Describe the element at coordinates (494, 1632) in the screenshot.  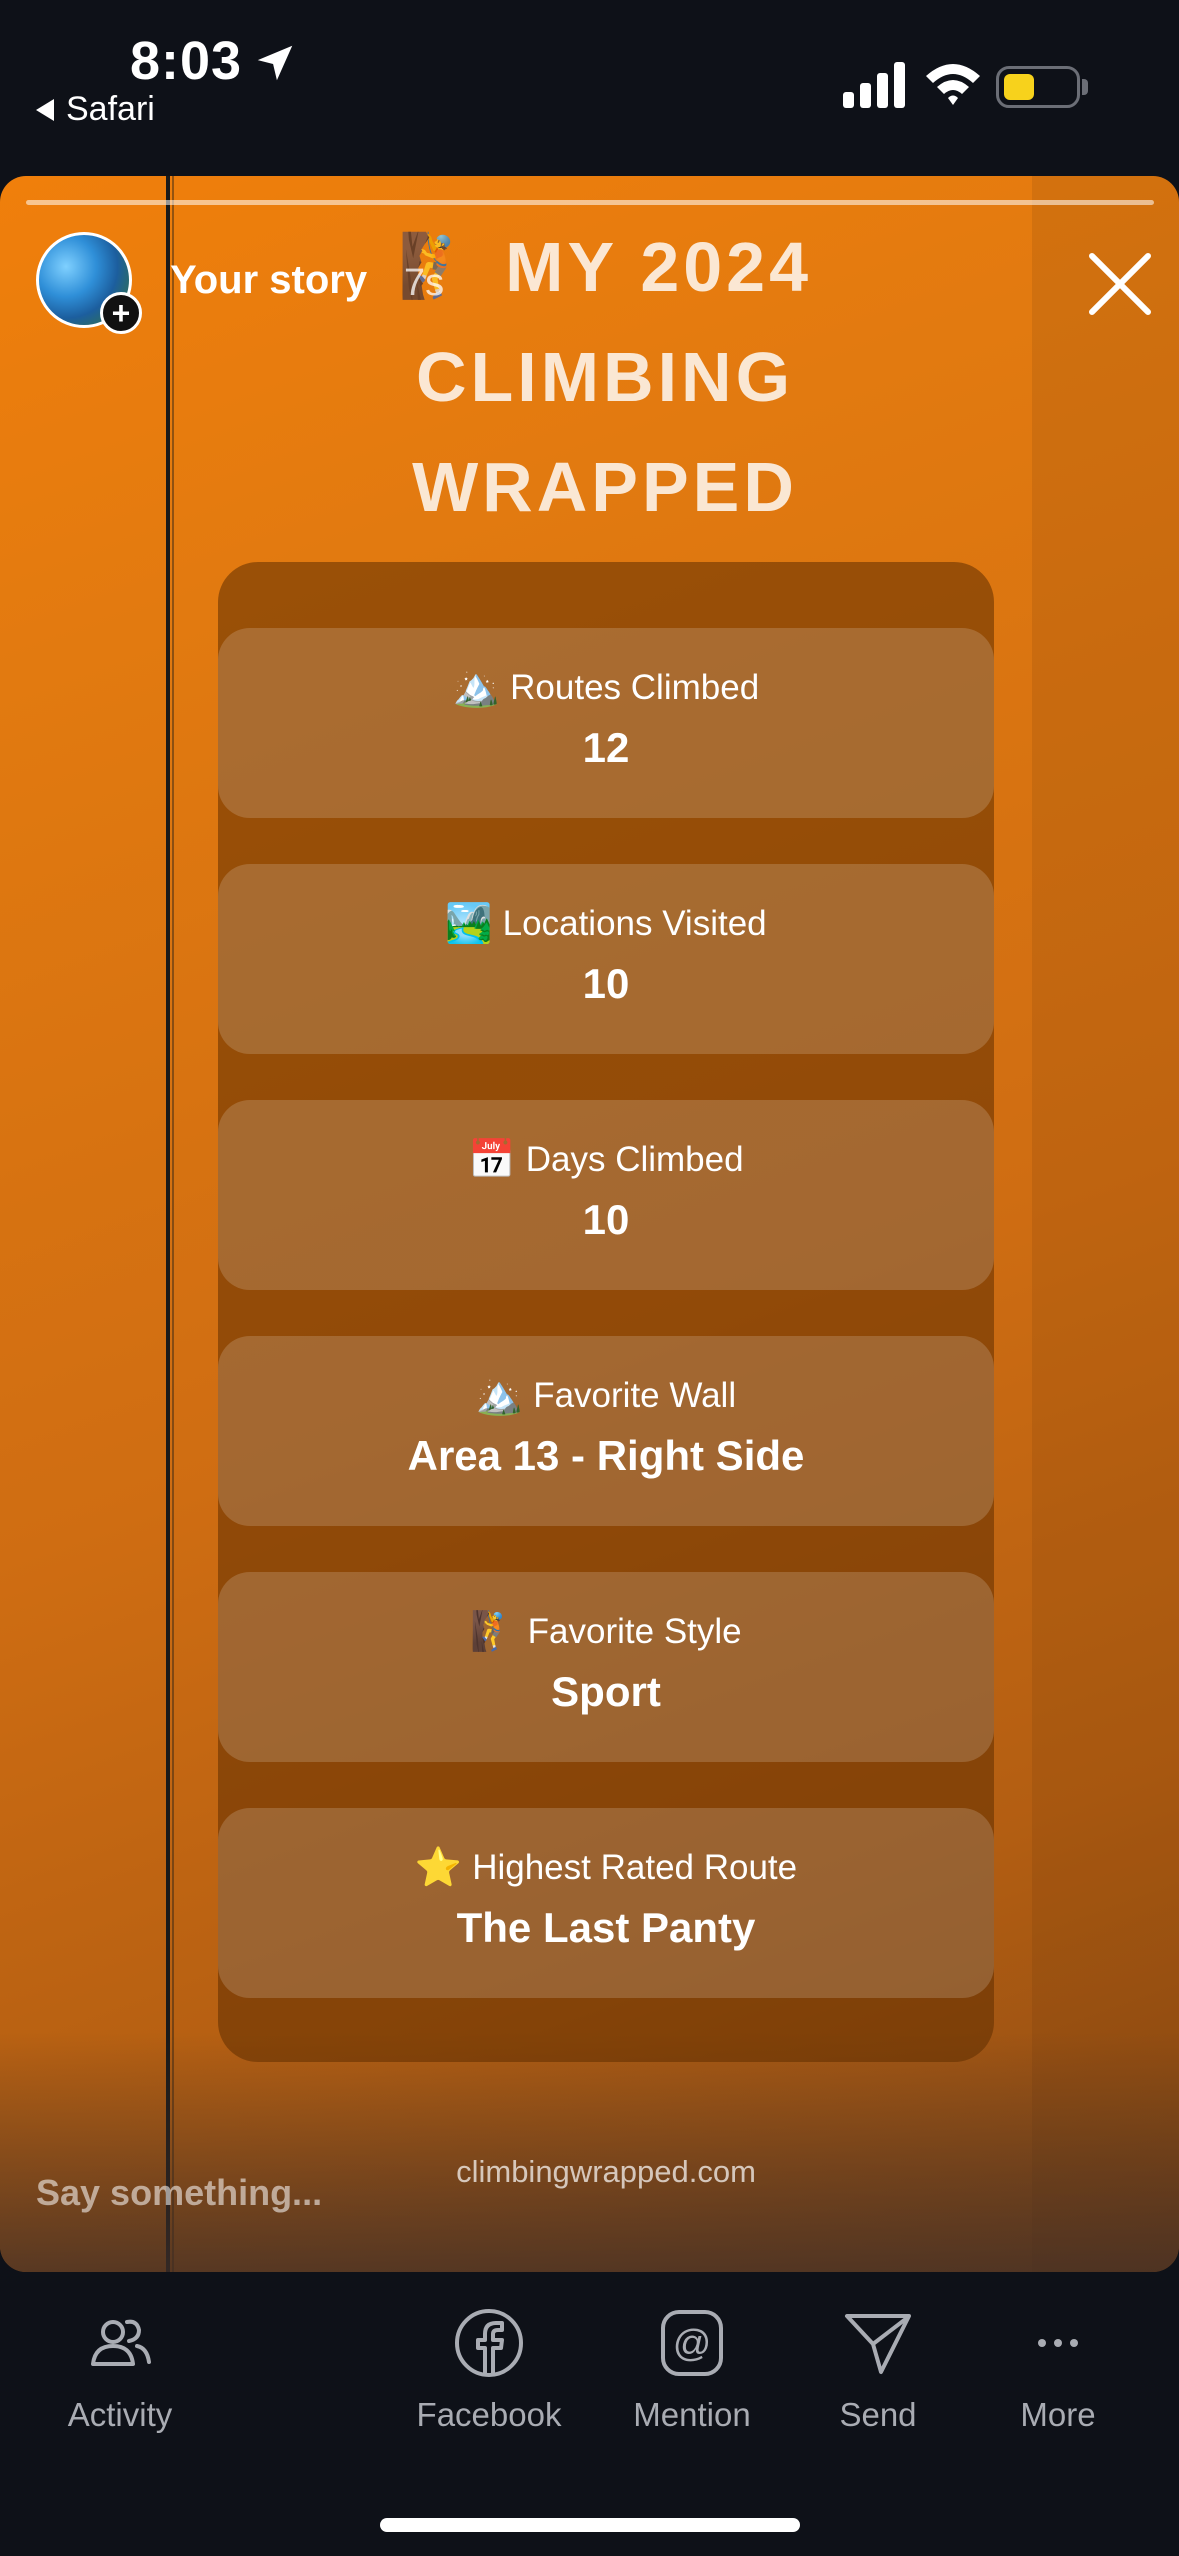
I see `climber-icon: 🧗` at that location.